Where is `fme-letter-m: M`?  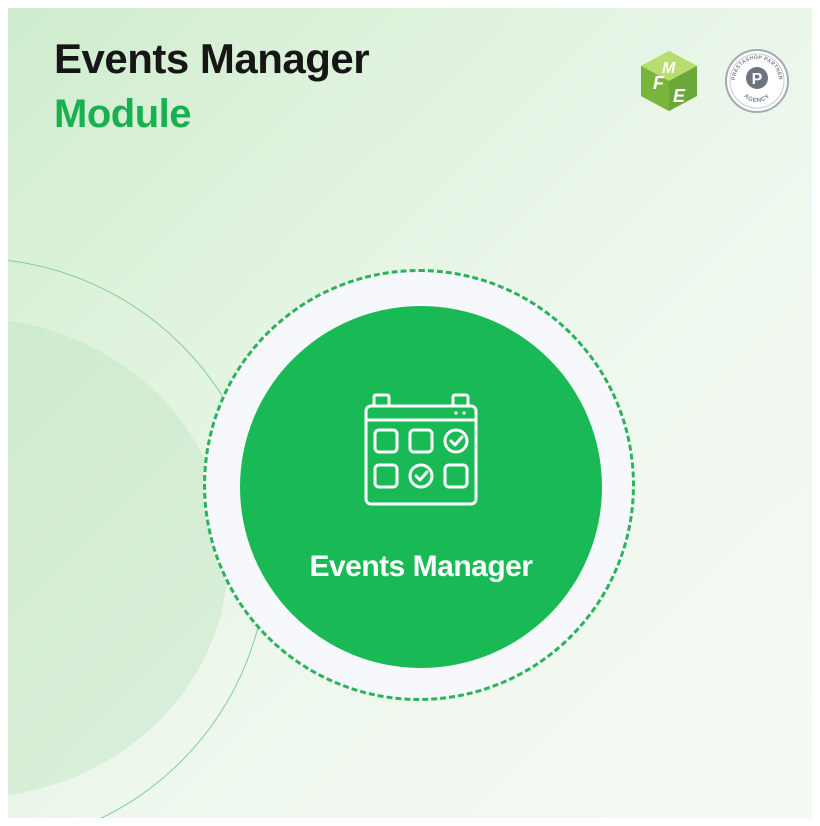 fme-letter-m: M is located at coordinates (669, 68).